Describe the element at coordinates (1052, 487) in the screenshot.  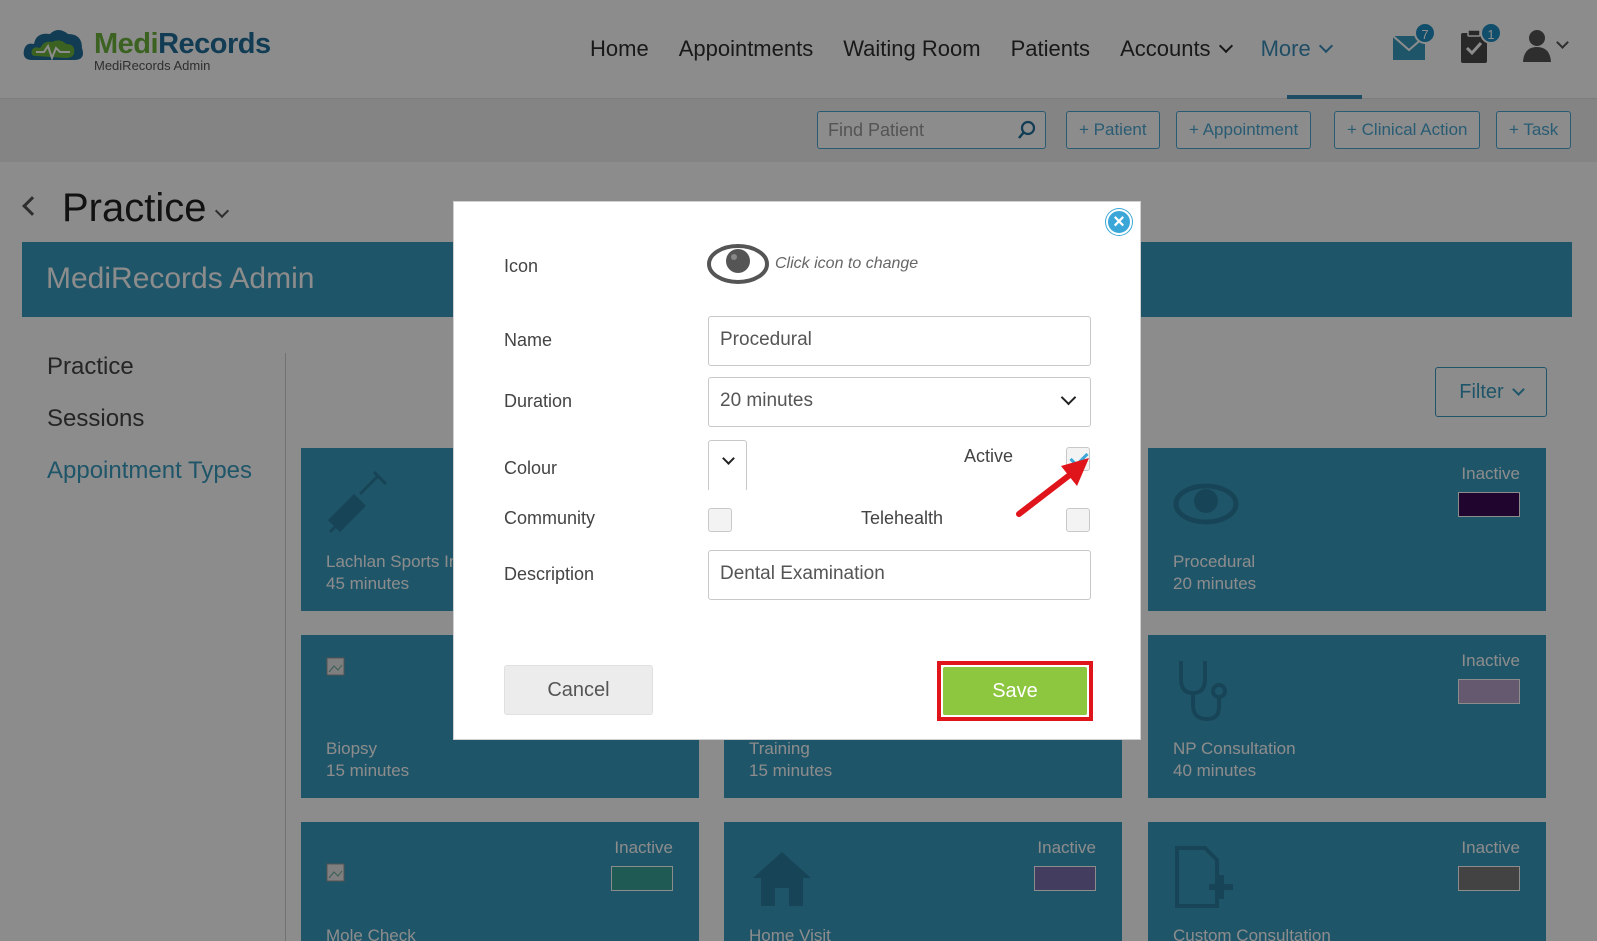
I see `red-arrow-annotation-icon` at that location.